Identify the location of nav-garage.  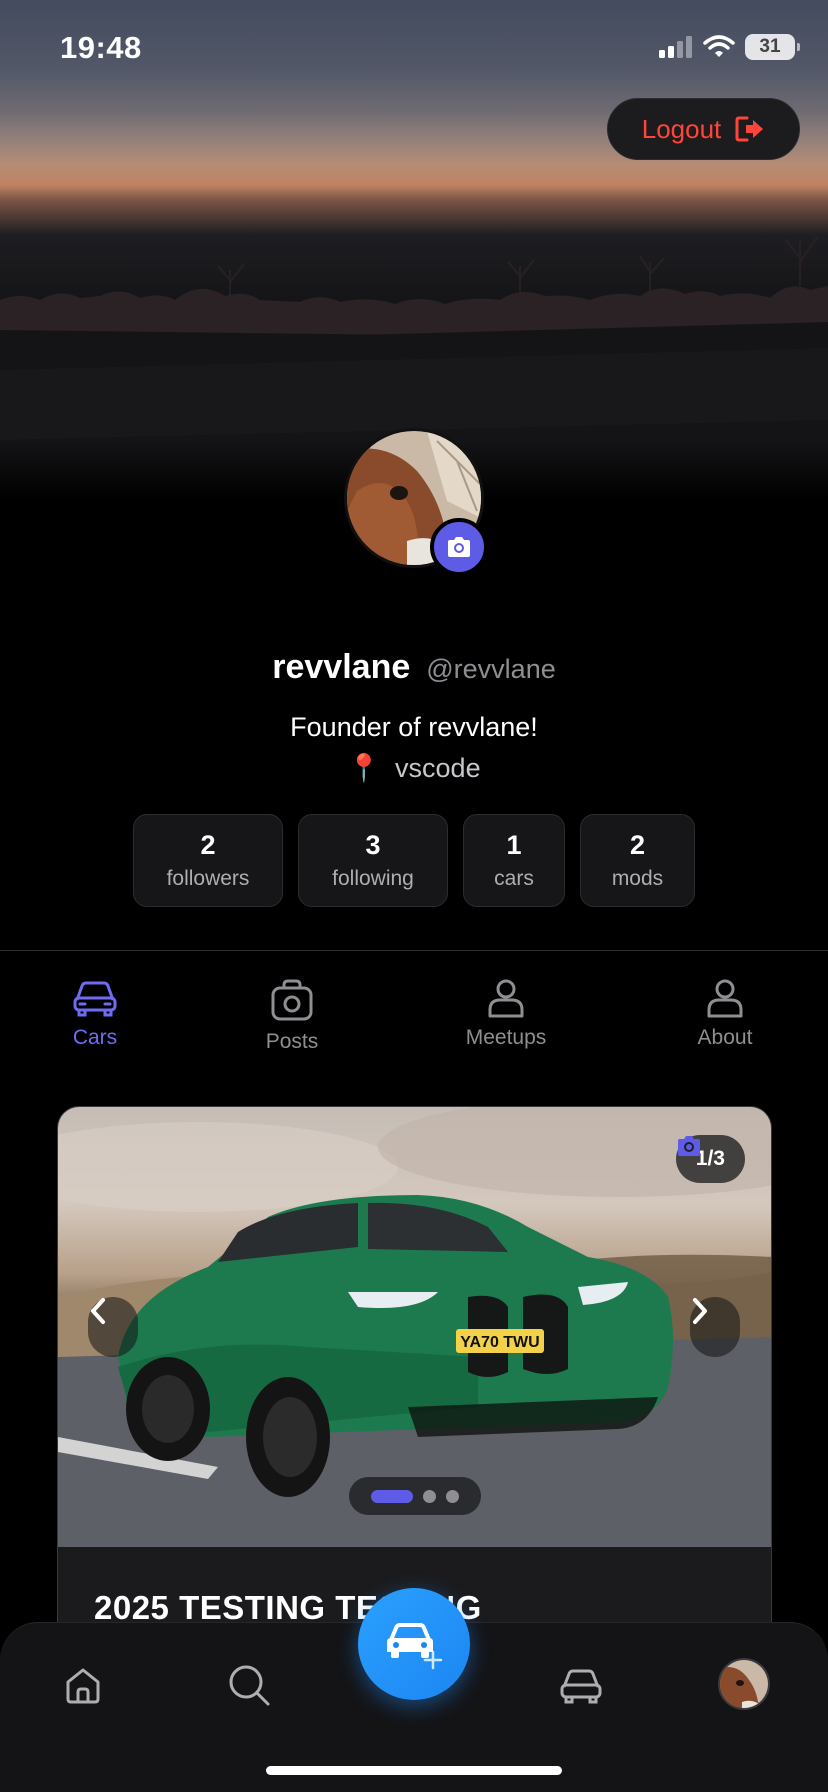
(581, 1685).